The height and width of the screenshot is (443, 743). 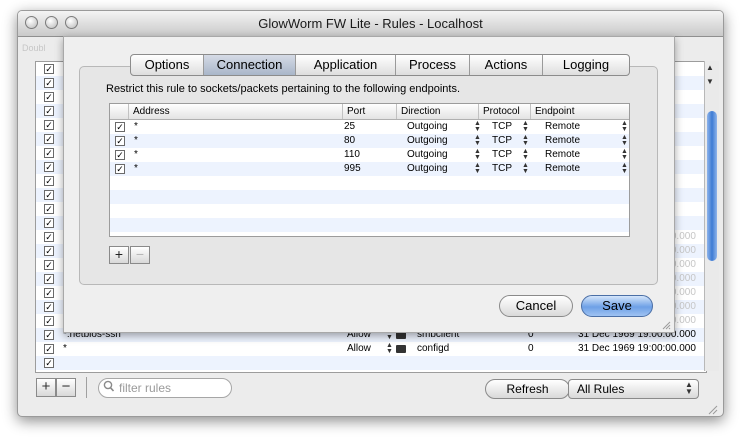 What do you see at coordinates (352, 155) in the screenshot?
I see `endpoint-port: 110` at bounding box center [352, 155].